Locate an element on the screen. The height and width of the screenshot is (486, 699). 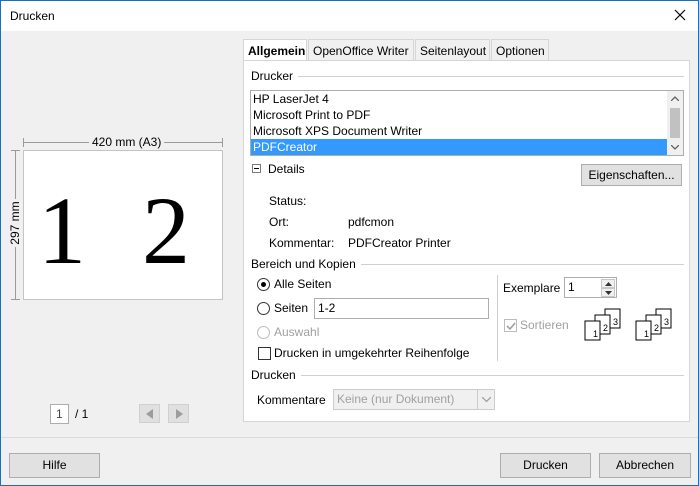
cancel-button: Abbrechen is located at coordinates (645, 465).